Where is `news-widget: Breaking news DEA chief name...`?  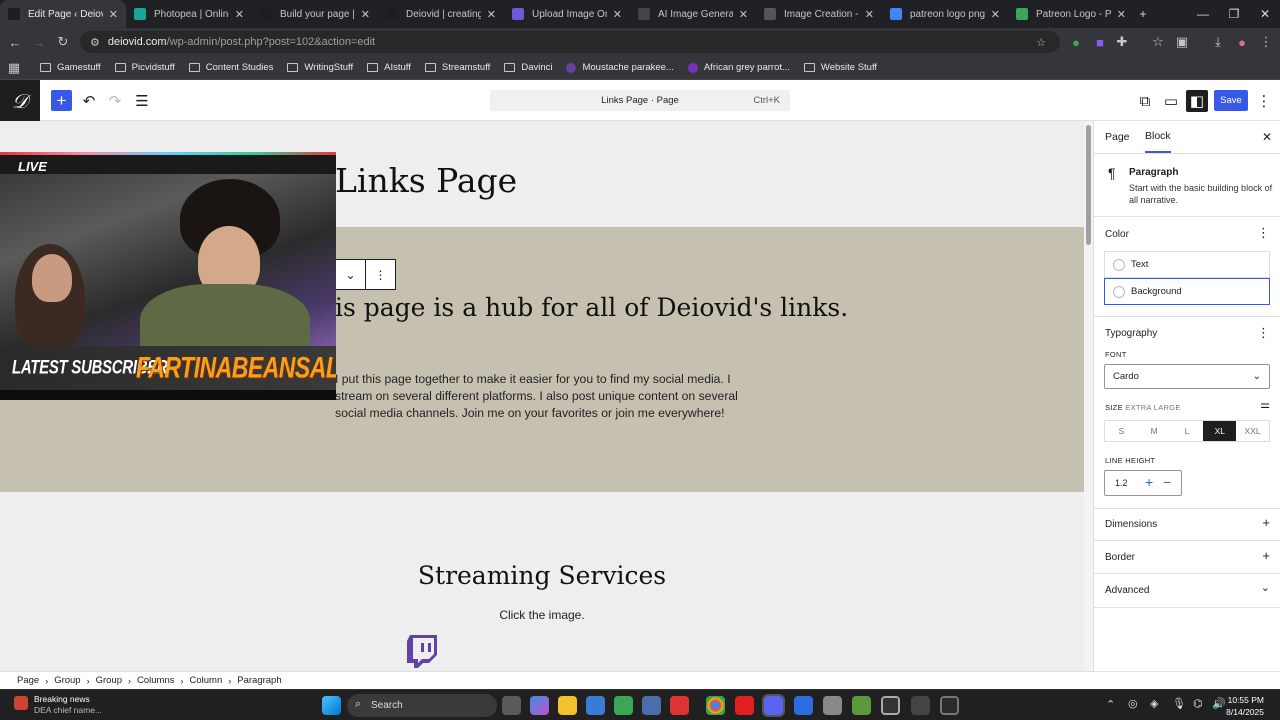 news-widget: Breaking news DEA chief name... is located at coordinates (58, 705).